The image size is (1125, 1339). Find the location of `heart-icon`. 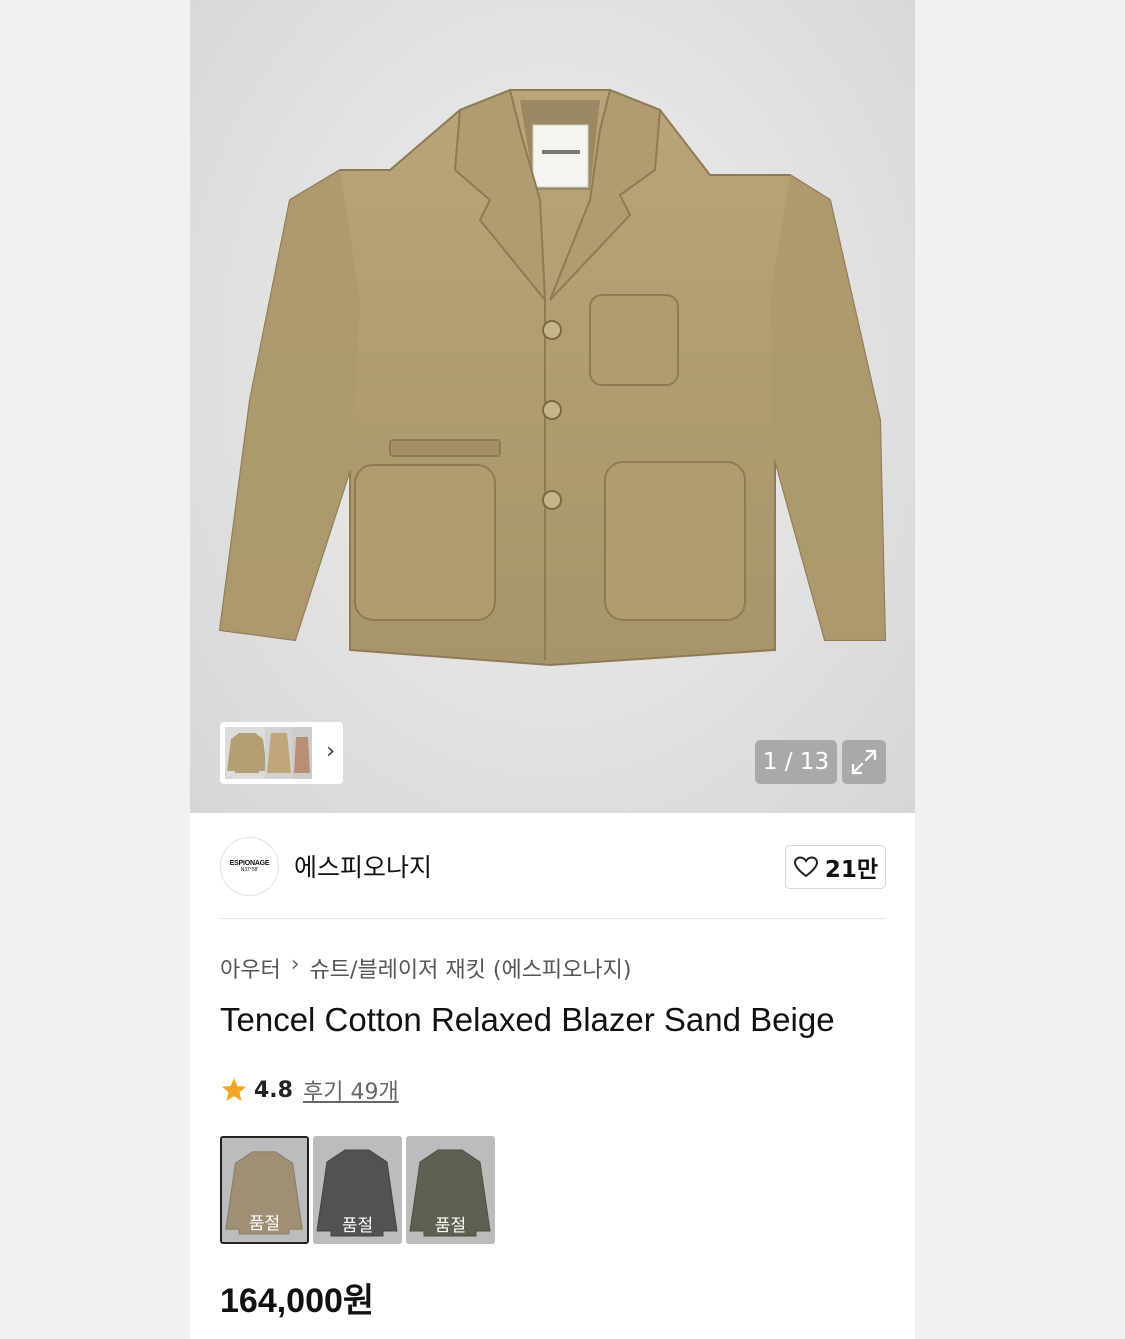

heart-icon is located at coordinates (805, 867).